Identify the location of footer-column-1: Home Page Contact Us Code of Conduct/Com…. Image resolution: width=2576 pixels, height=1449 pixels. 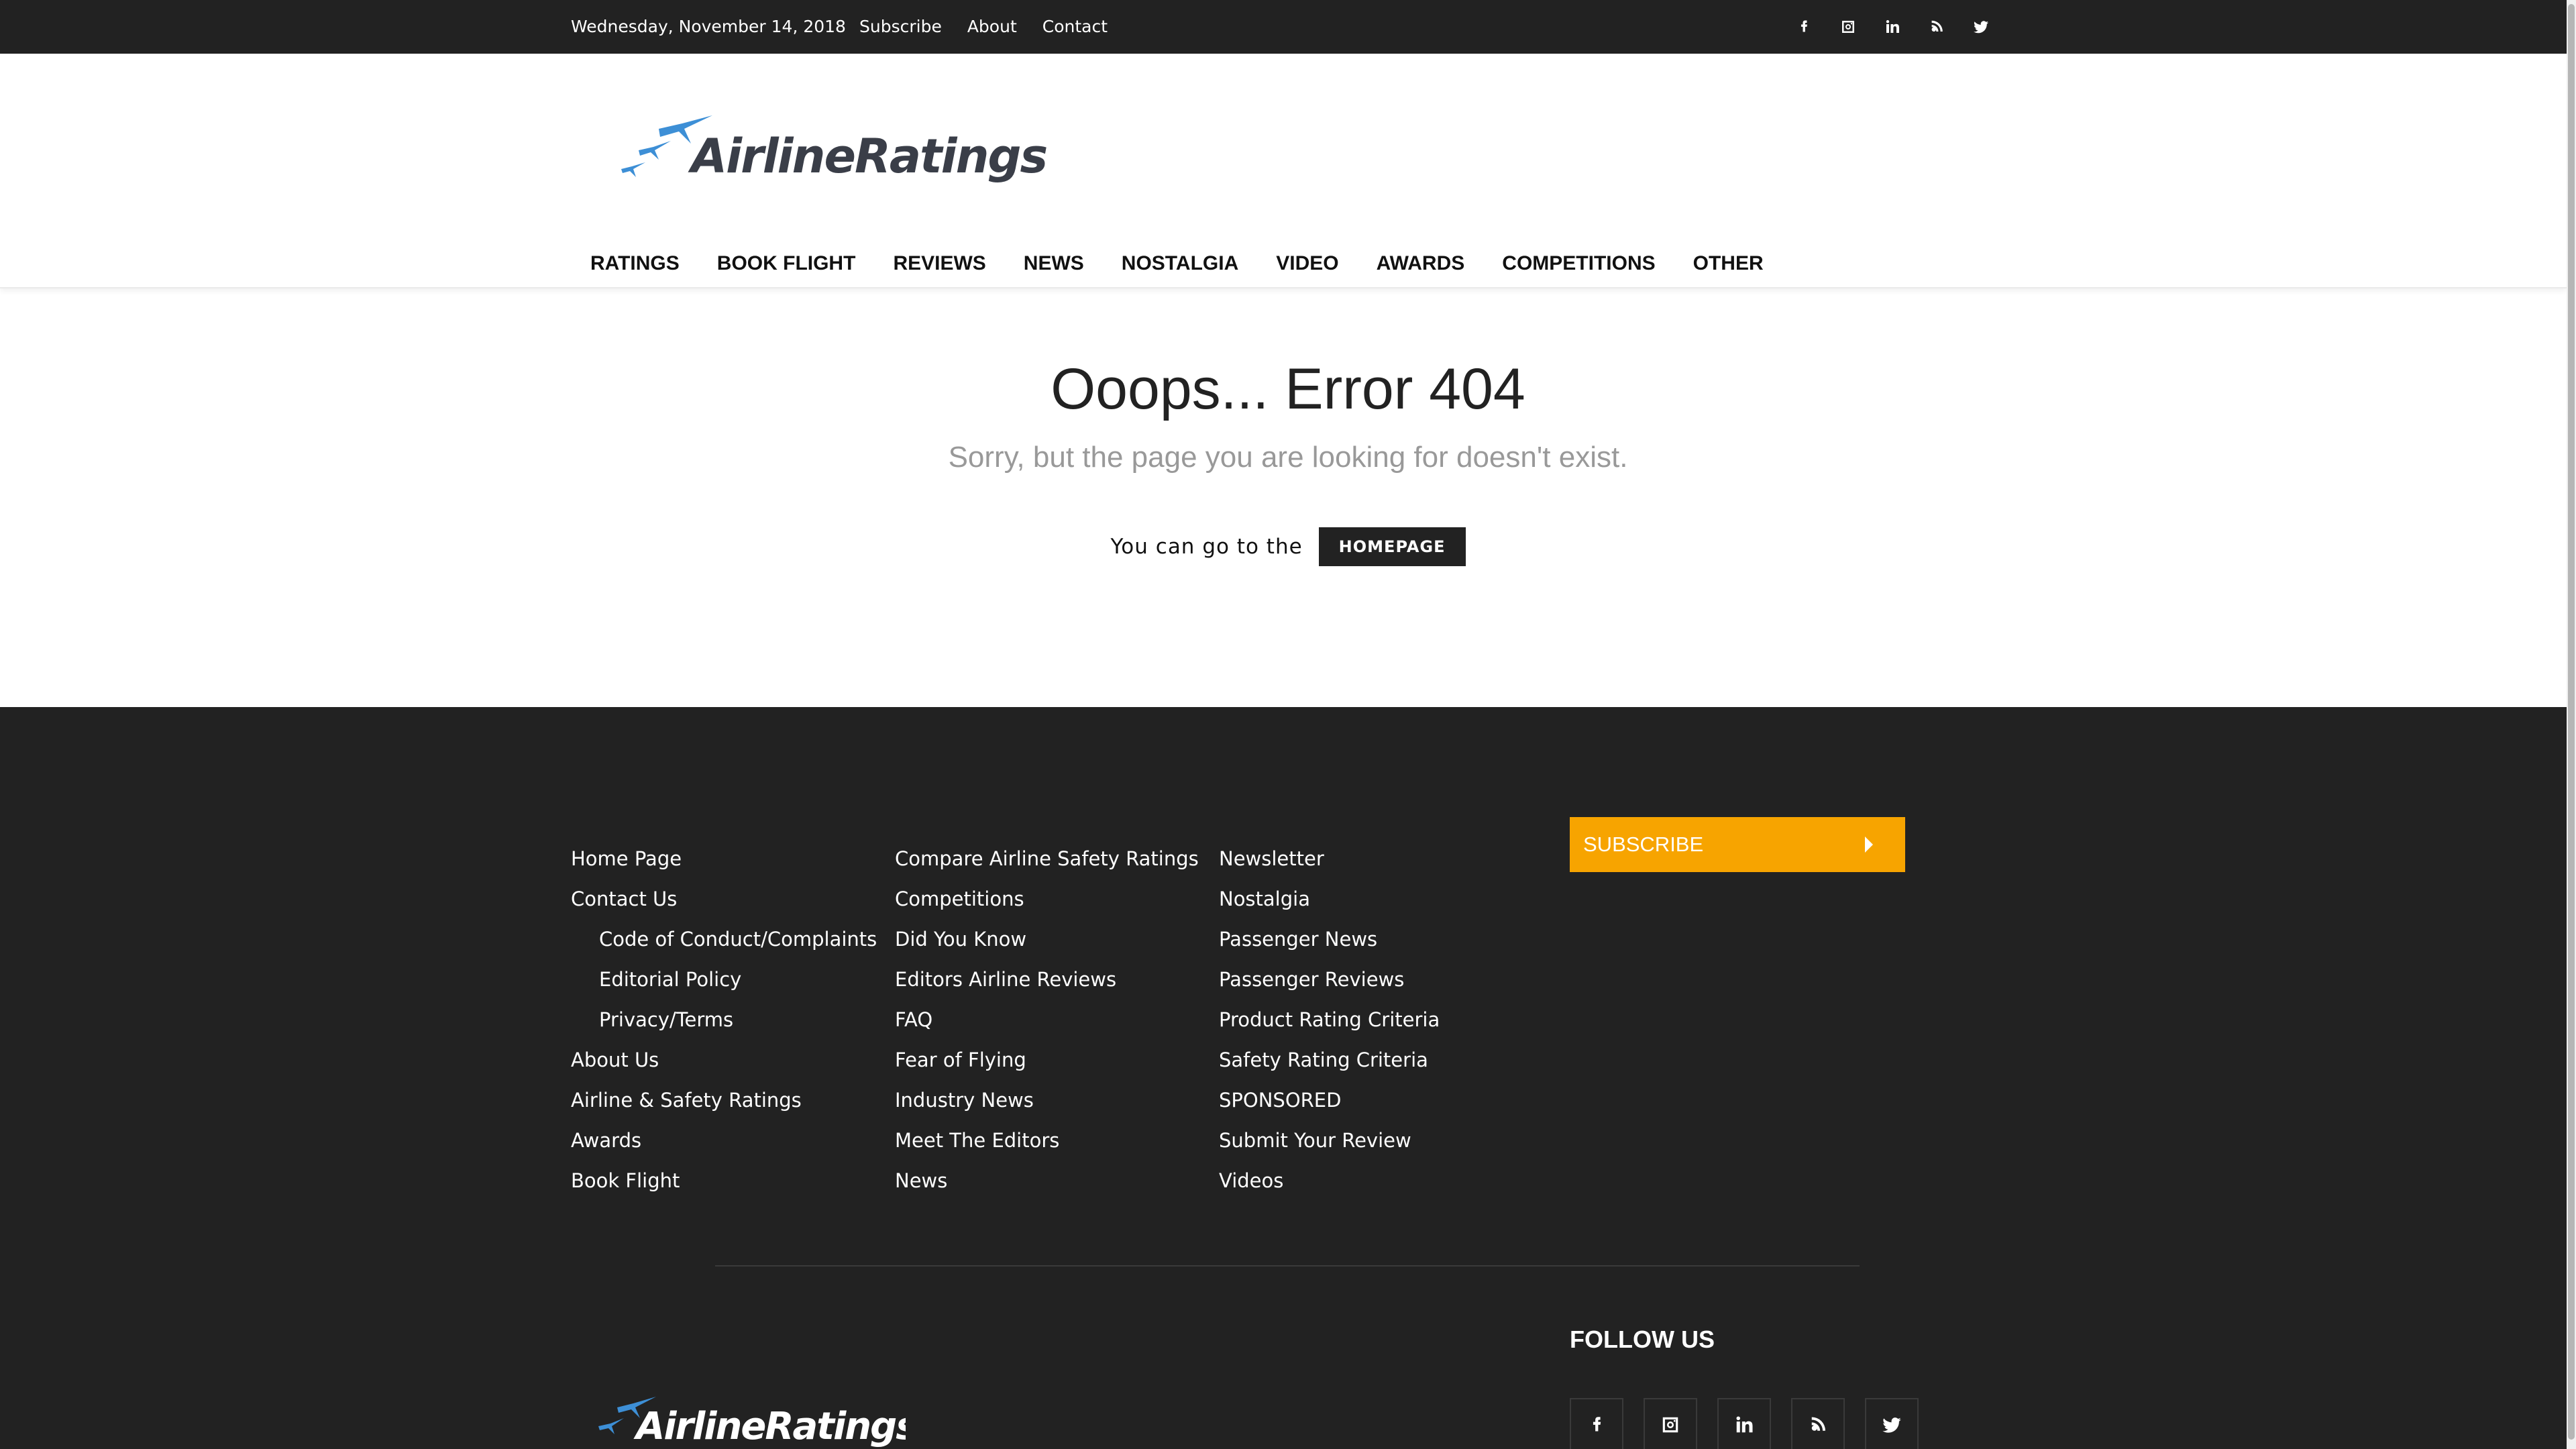
(724, 1020).